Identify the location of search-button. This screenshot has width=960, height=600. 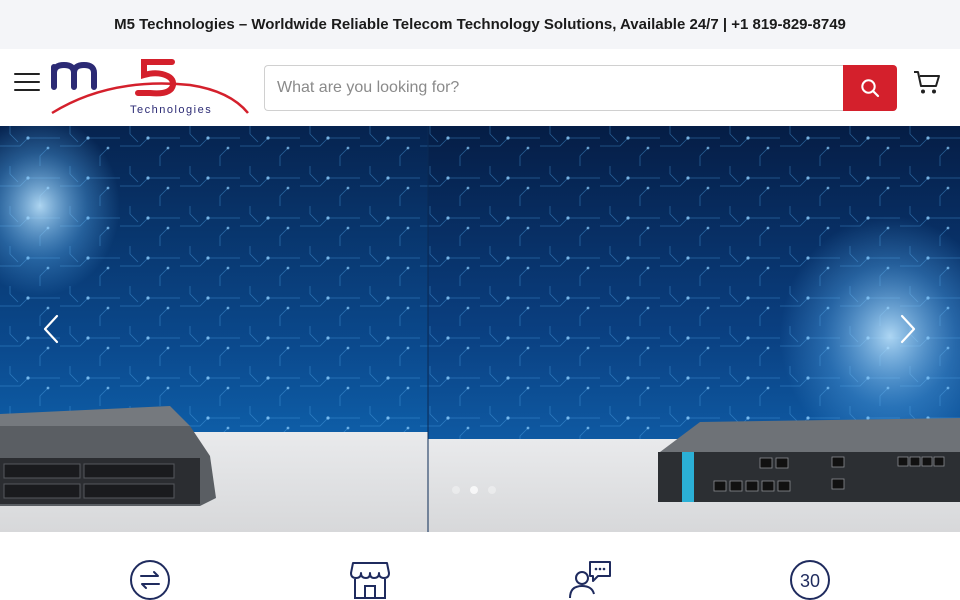
(870, 88).